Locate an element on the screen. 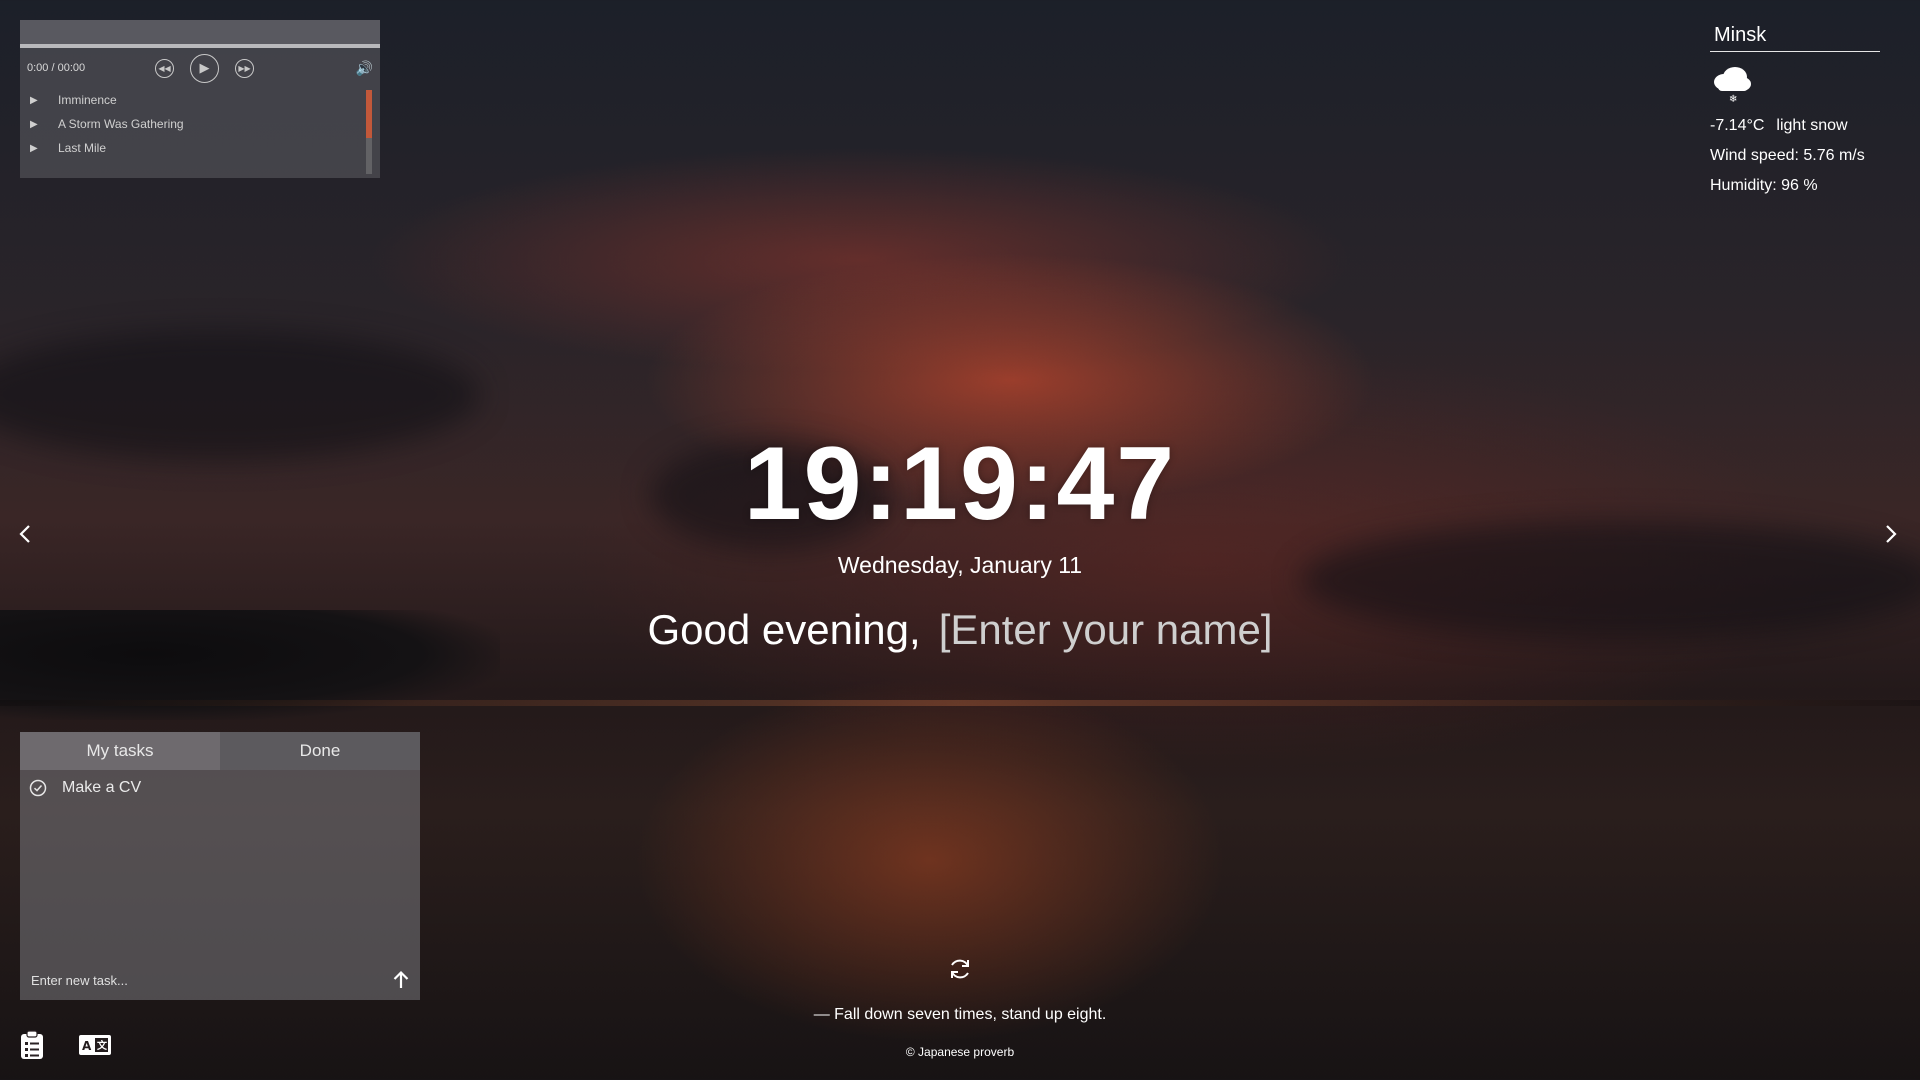 This screenshot has height=1080, width=1920. playlist-item: ▶ A Storm Was Gathering is located at coordinates (205, 124).